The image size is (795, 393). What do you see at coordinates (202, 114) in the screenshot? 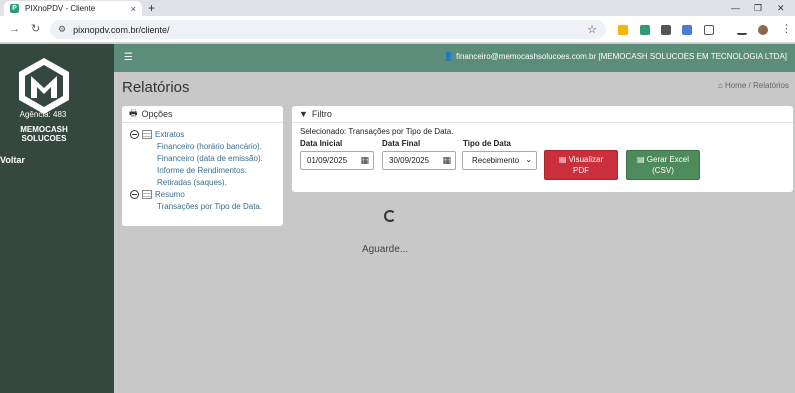
I see `options-header: 🖶 Opções` at bounding box center [202, 114].